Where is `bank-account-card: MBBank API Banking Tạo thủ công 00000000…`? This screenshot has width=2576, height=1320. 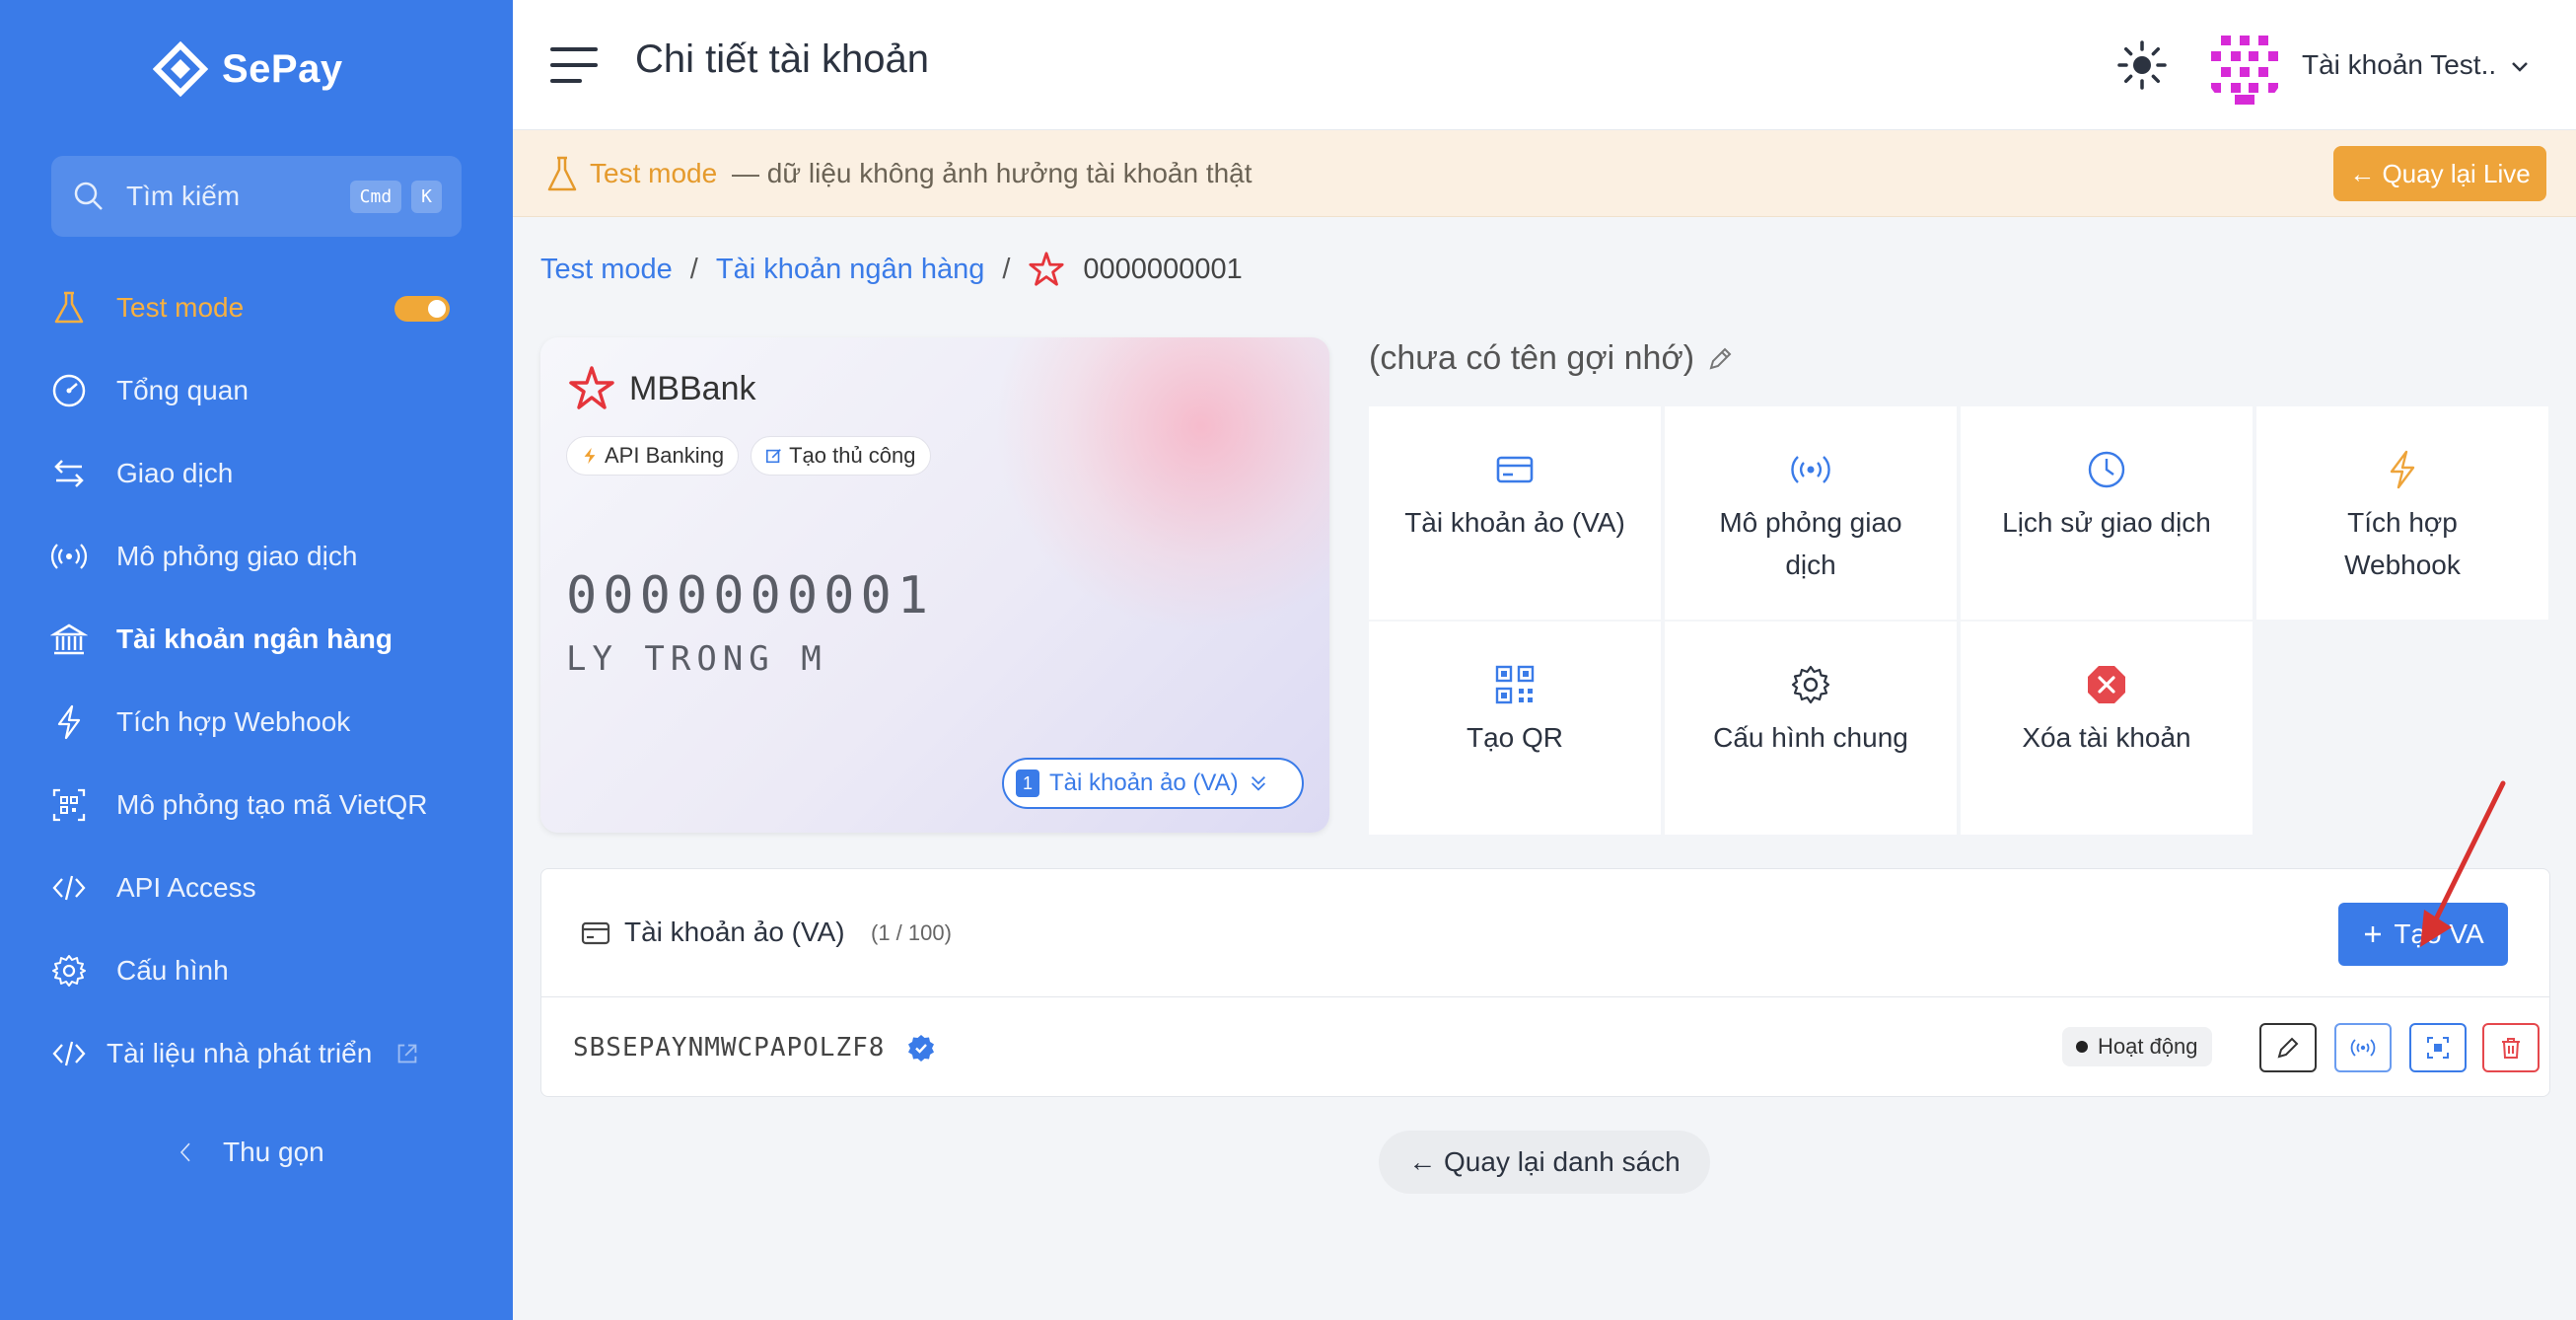
bank-account-card: MBBank API Banking Tạo thủ công 00000000… is located at coordinates (934, 585).